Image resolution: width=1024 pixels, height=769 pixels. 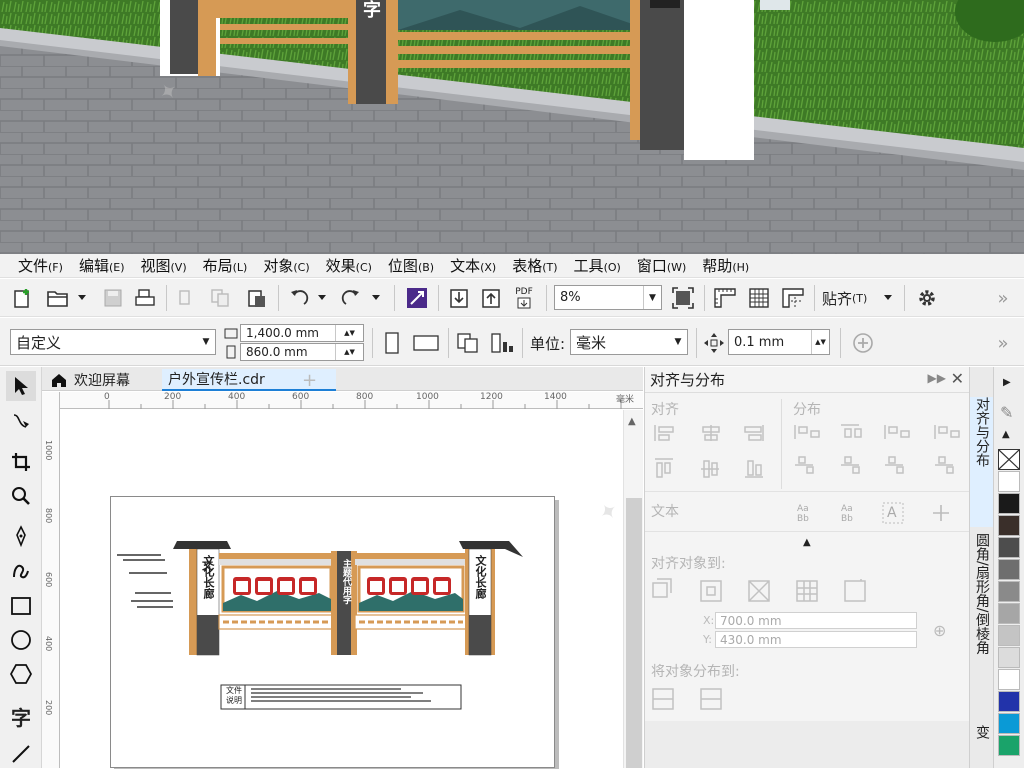 What do you see at coordinates (534, 265) in the screenshot?
I see `menu-table: 表格(T)` at bounding box center [534, 265].